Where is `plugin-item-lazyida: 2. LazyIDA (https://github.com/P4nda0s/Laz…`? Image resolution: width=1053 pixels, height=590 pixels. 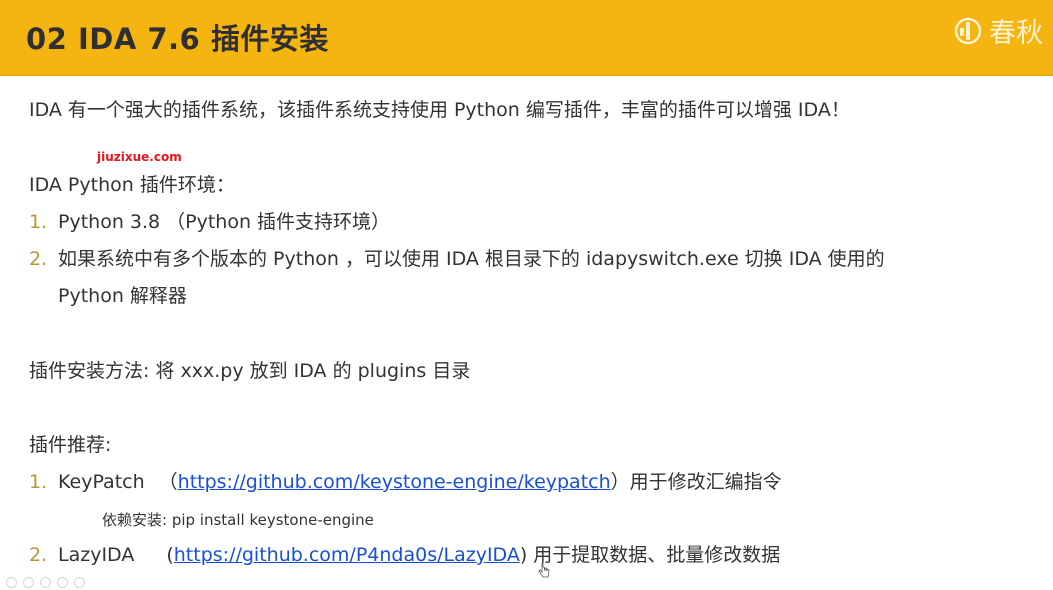
plugin-item-lazyida: 2. LazyIDA (https://github.com/P4nda0s/Laz… is located at coordinates (404, 553).